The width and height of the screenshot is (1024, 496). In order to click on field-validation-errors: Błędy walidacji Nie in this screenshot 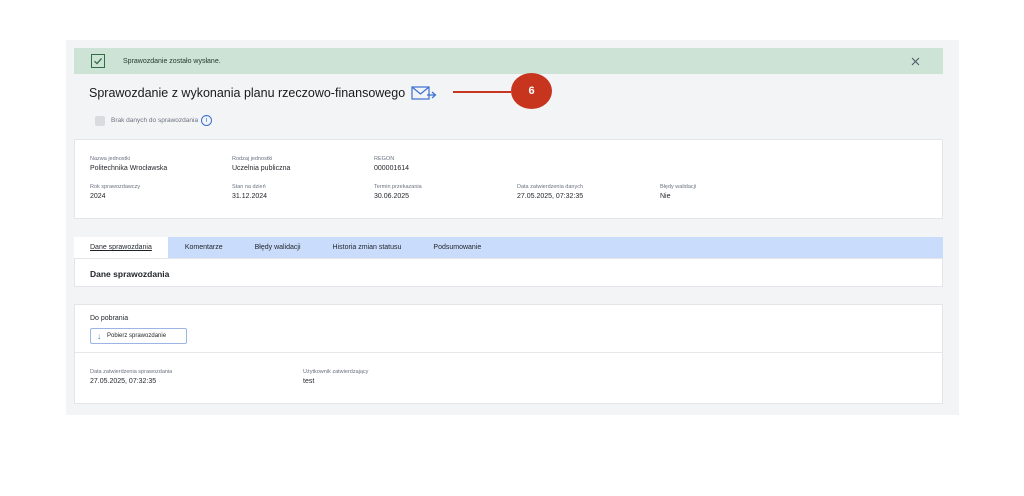, I will do `click(678, 192)`.